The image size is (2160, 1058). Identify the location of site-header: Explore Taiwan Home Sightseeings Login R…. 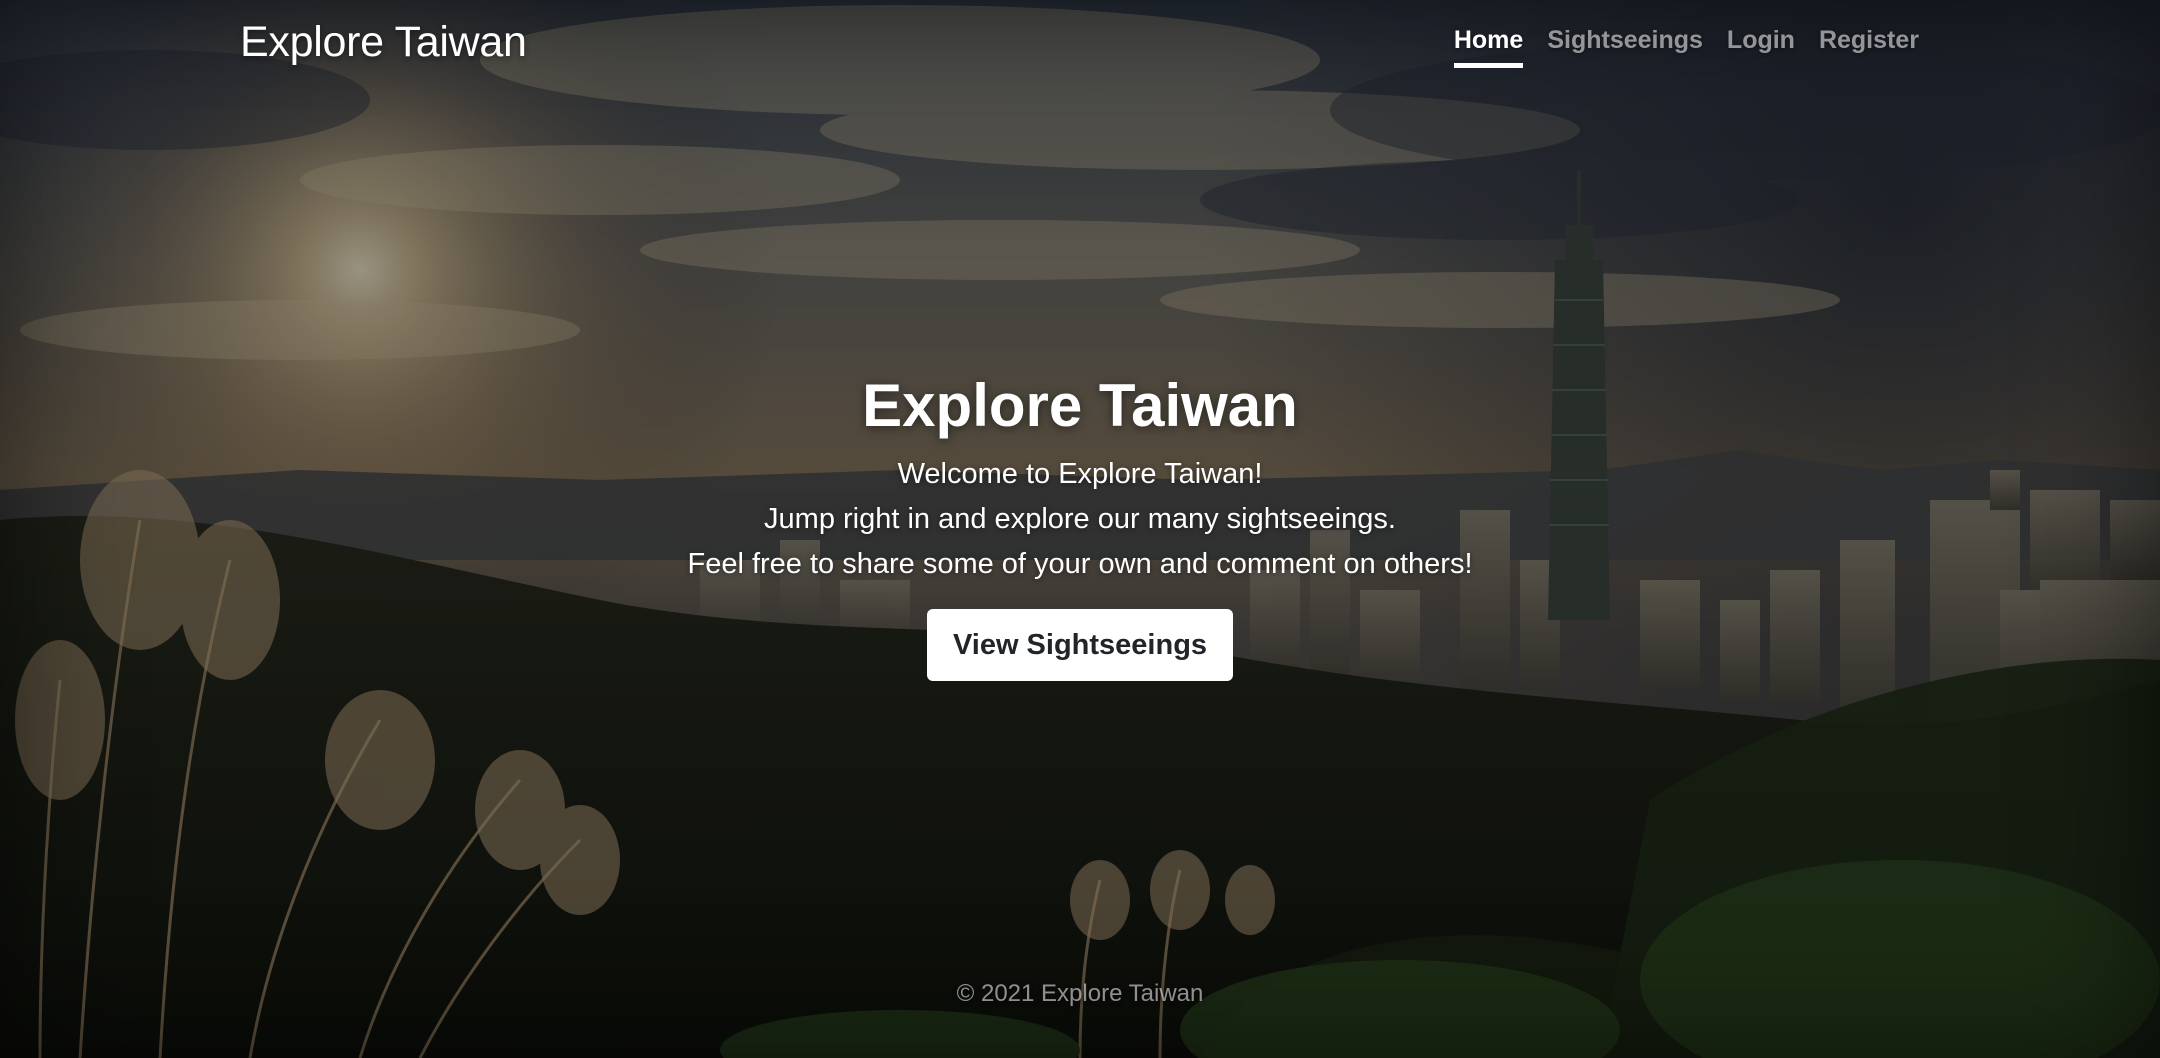
(1080, 45).